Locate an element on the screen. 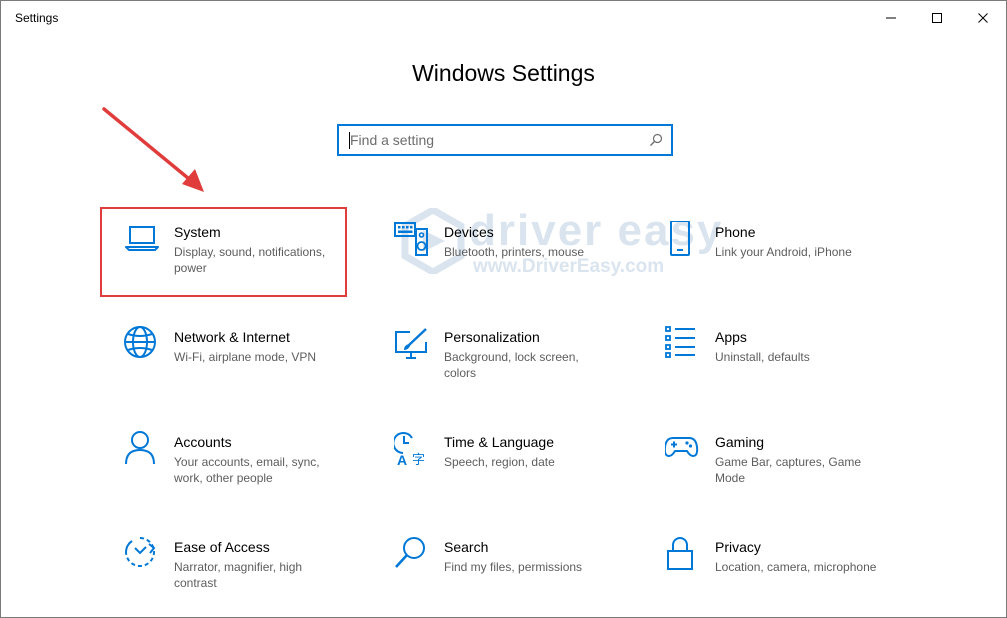 The image size is (1007, 618). maximize-icon is located at coordinates (937, 18).